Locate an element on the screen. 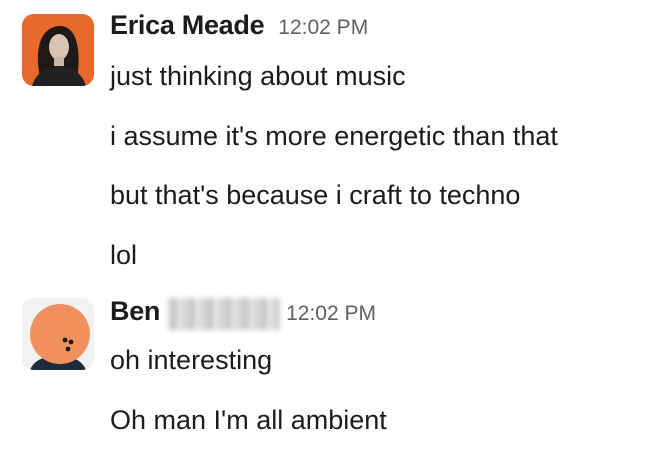  sender-name: Ben is located at coordinates (135, 311).